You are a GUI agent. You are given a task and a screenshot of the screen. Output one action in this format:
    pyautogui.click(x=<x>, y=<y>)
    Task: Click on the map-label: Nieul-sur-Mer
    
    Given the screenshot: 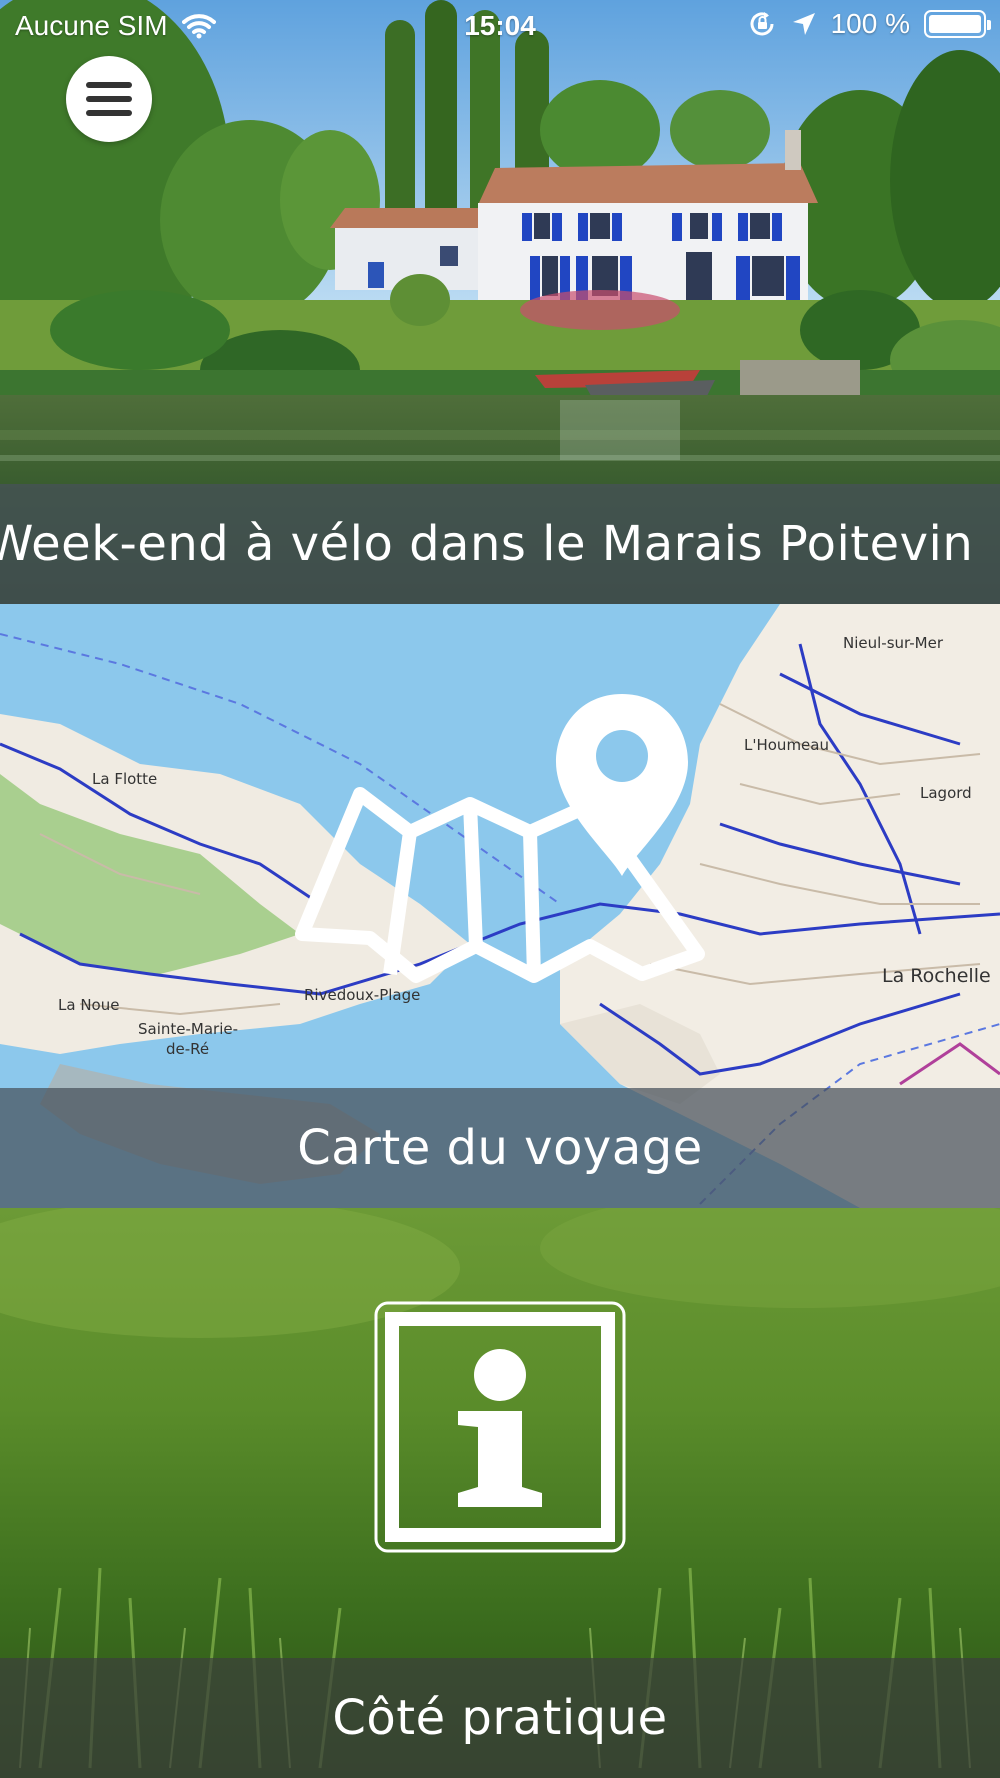 What is the action you would take?
    pyautogui.click(x=893, y=643)
    